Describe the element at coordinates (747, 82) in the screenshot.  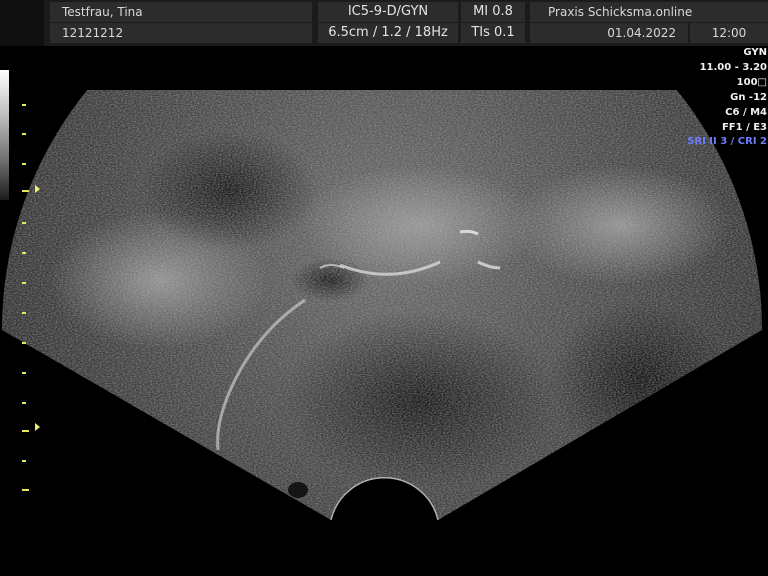
I see `power-number: 100` at that location.